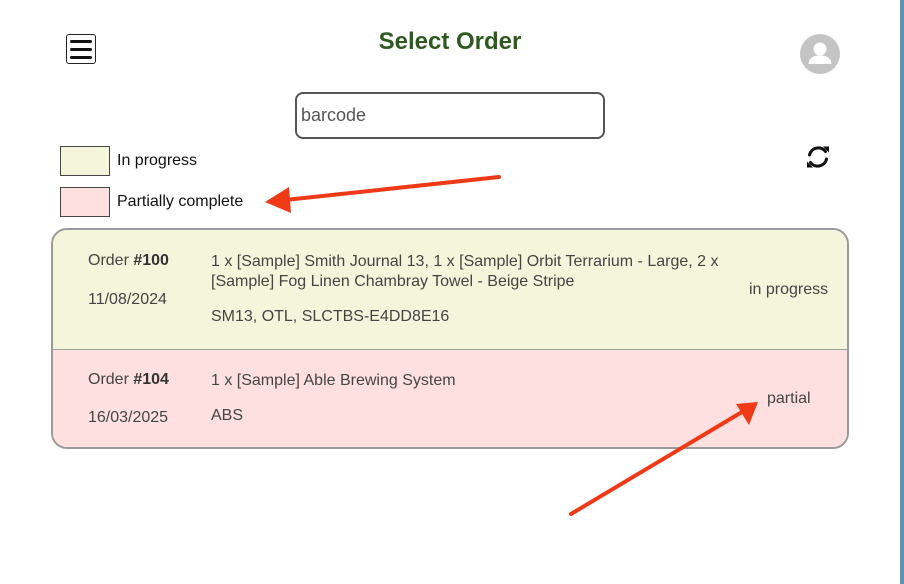 This screenshot has width=904, height=584. What do you see at coordinates (330, 316) in the screenshot?
I see `order-skus: SM13, OTL, SLCTBS-E4DD8E16` at bounding box center [330, 316].